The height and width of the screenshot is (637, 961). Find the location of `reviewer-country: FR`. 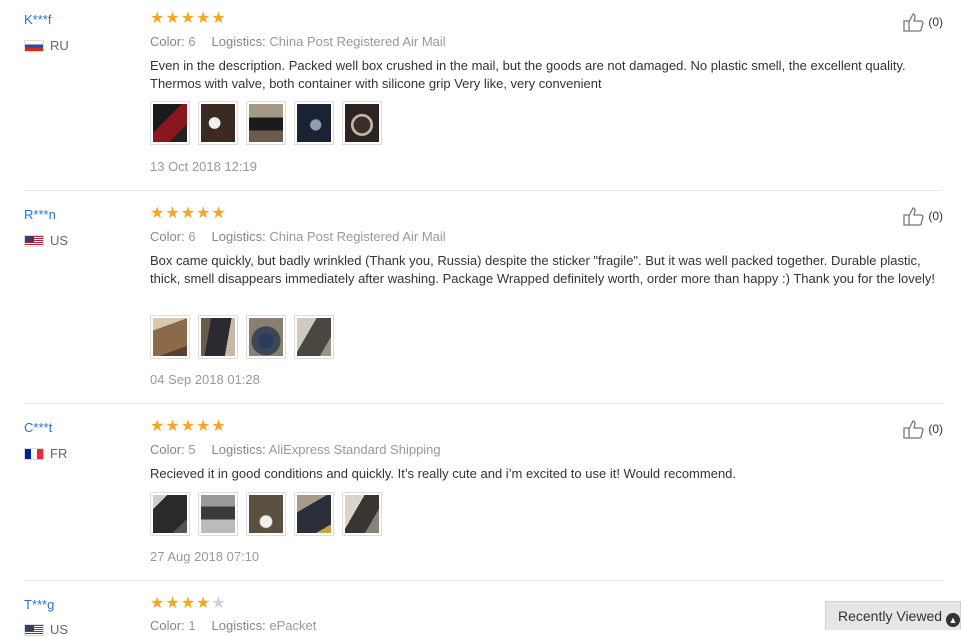

reviewer-country: FR is located at coordinates (45, 453).